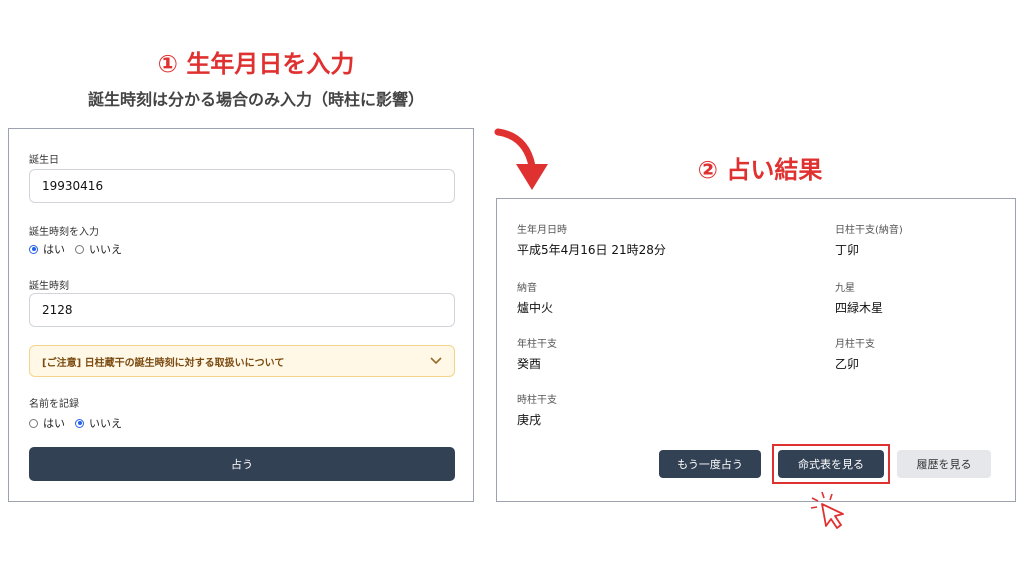 This screenshot has height=576, width=1024. Describe the element at coordinates (760, 170) in the screenshot. I see `step2-title: ② 占い結果` at that location.